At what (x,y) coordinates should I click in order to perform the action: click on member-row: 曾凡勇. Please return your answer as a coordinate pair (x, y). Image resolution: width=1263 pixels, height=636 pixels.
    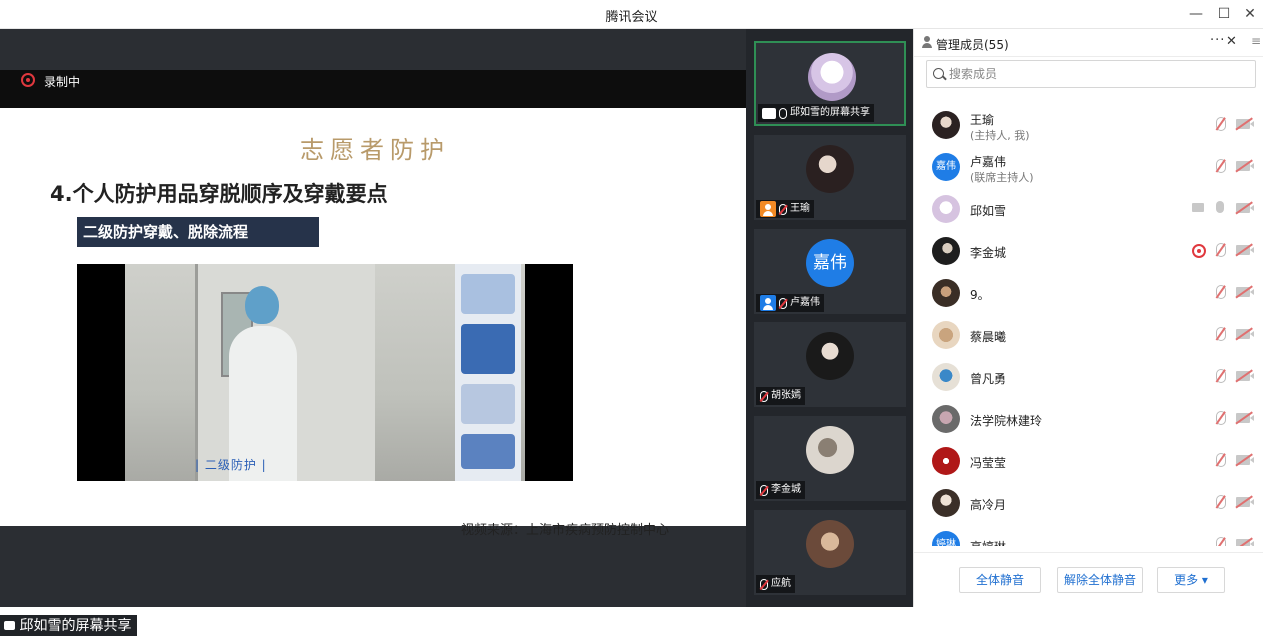
    Looking at the image, I should click on (1088, 379).